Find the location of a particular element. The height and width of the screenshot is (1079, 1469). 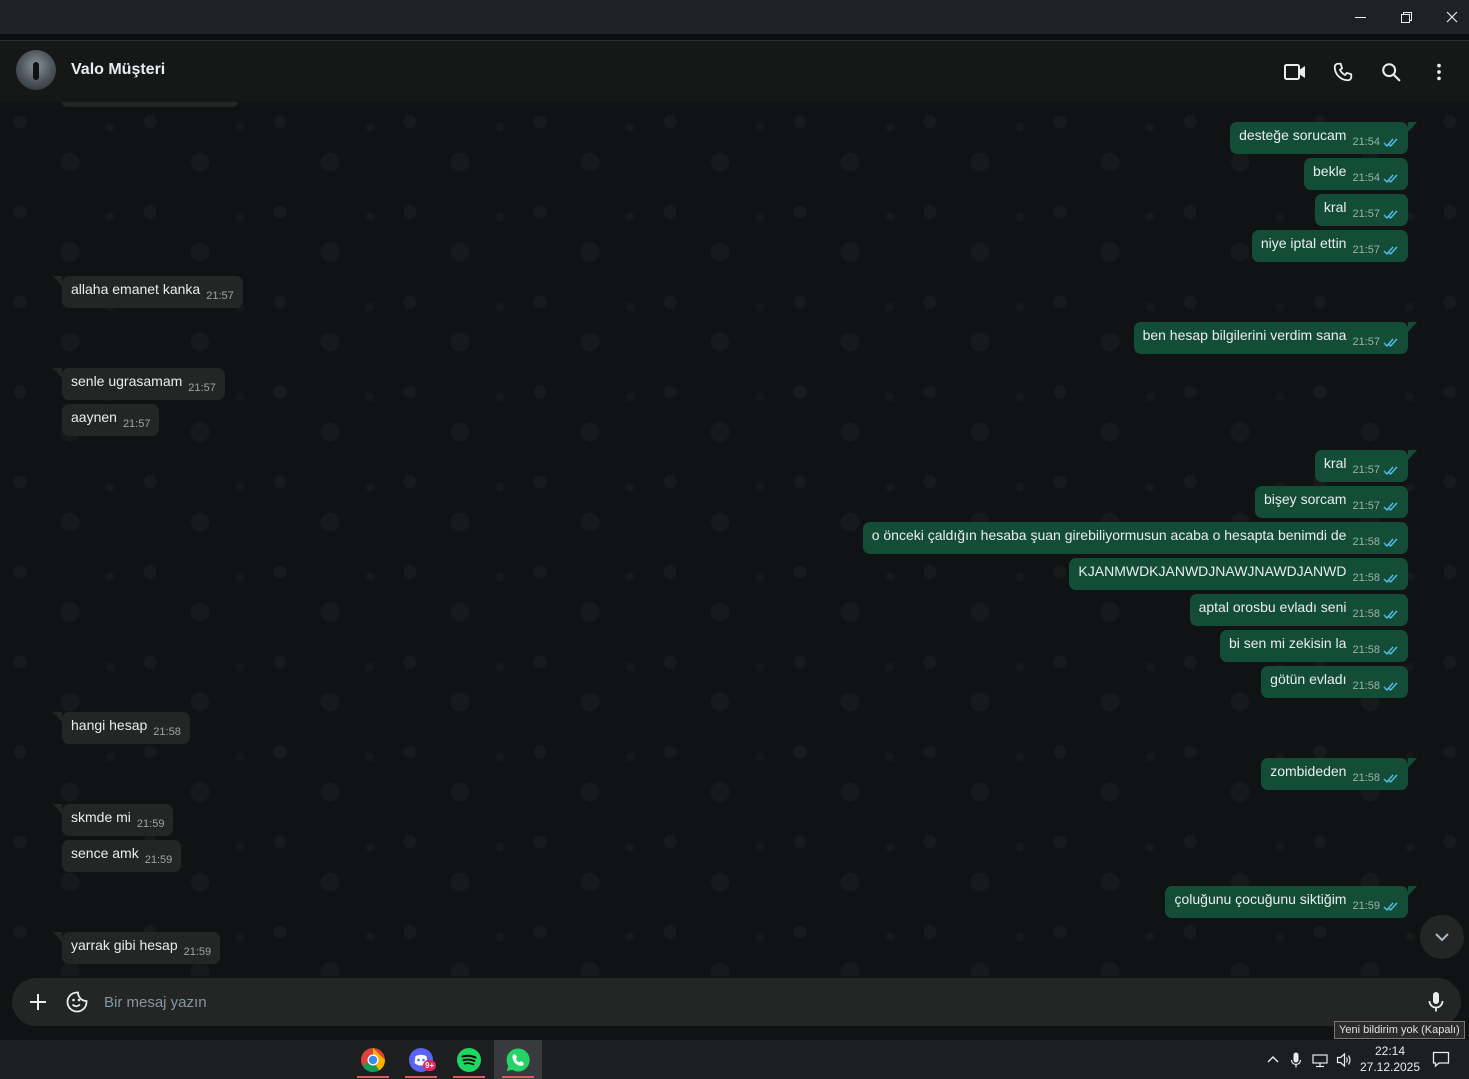

whatsapp-icon is located at coordinates (518, 1059).